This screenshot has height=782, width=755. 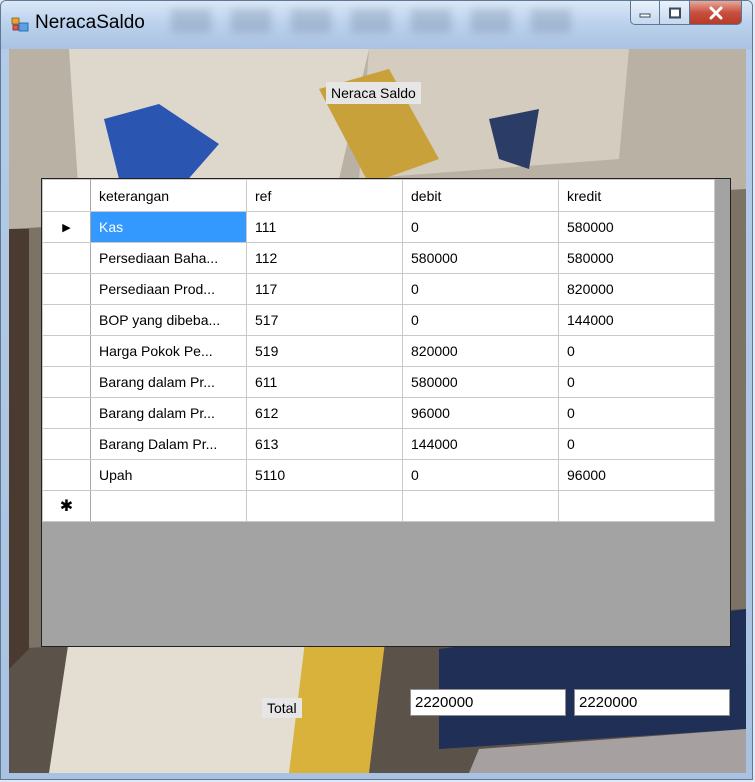 I want to click on maximize-icon, so click(x=674, y=12).